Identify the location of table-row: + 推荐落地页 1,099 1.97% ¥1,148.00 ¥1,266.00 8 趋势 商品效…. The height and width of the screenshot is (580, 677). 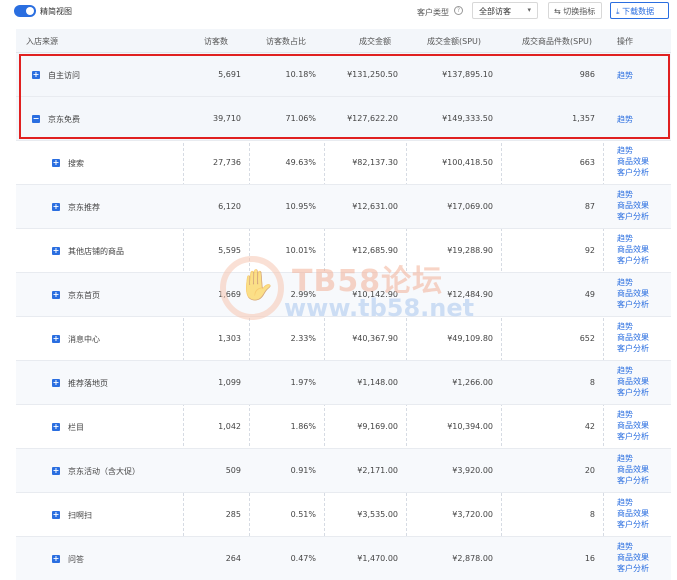
(343, 383).